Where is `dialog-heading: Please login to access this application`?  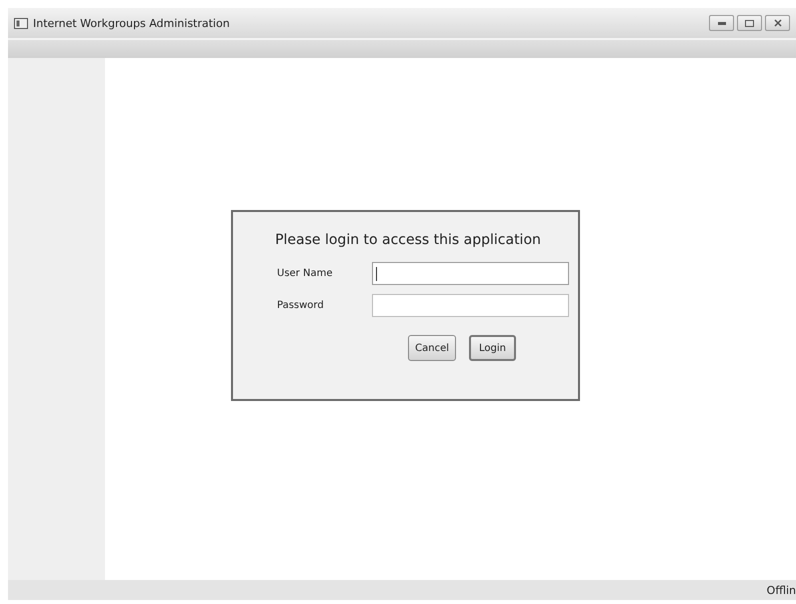 dialog-heading: Please login to access this application is located at coordinates (408, 240).